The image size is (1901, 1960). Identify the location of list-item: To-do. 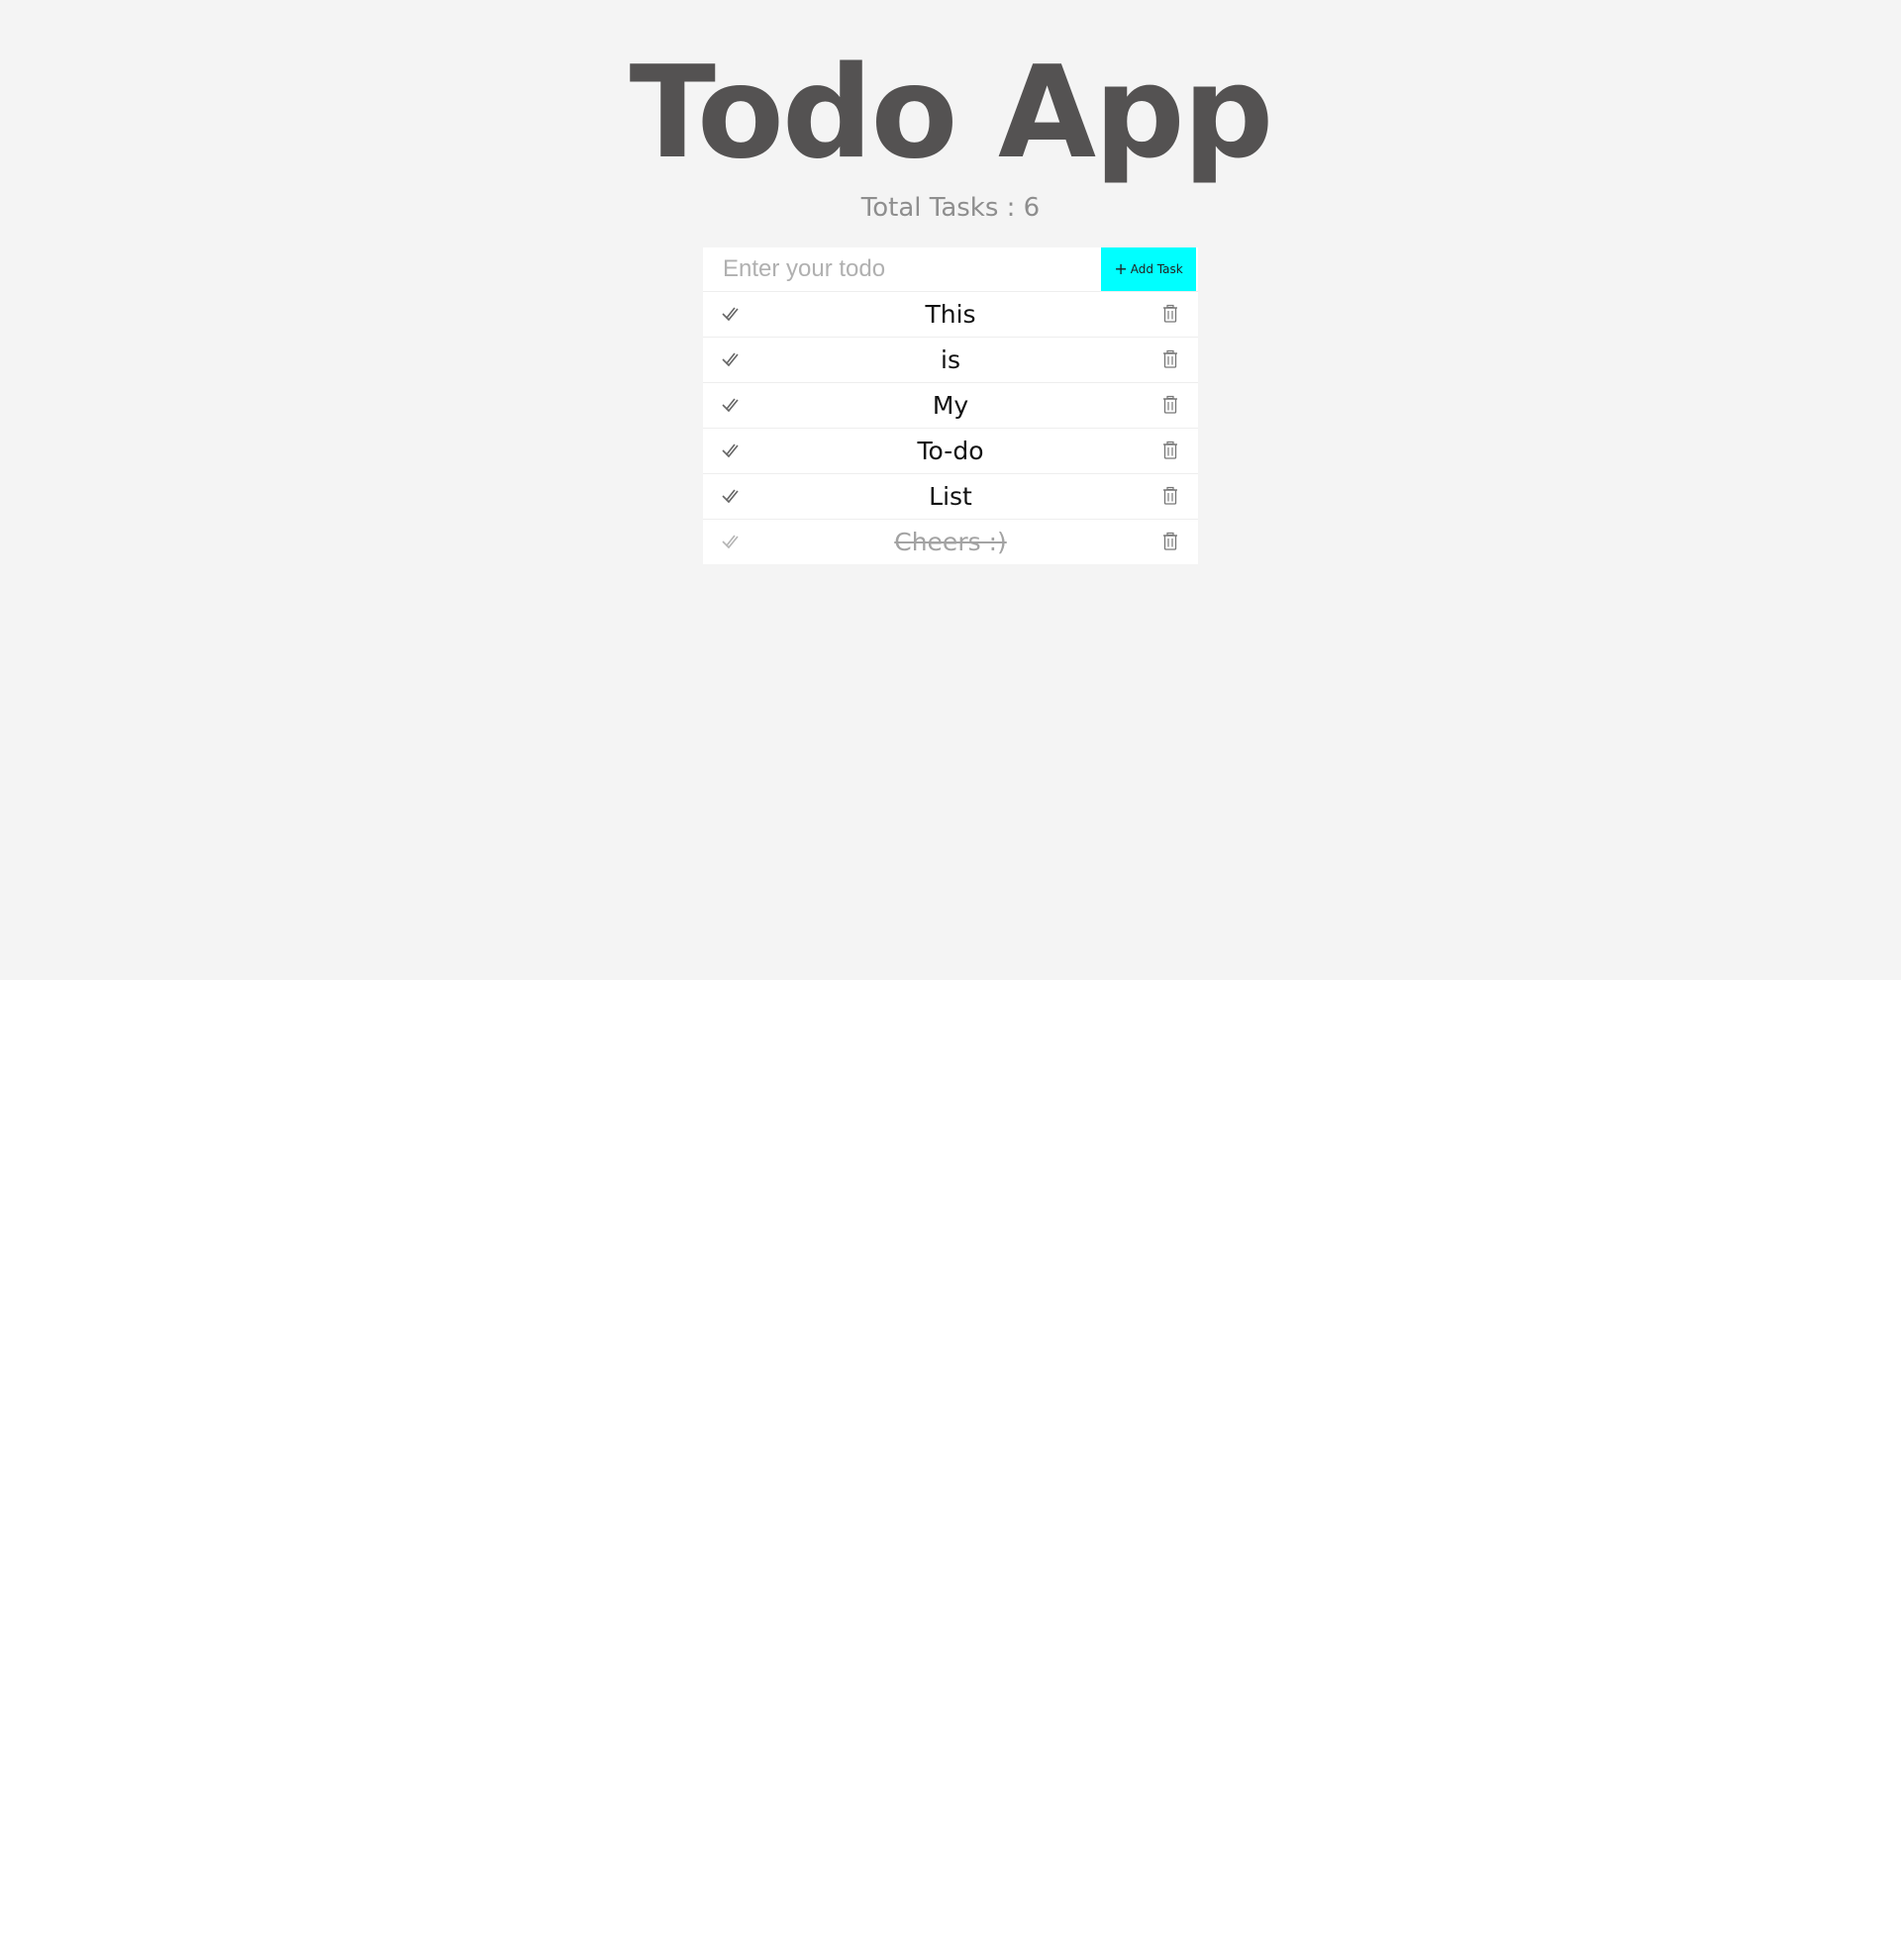
(950, 451).